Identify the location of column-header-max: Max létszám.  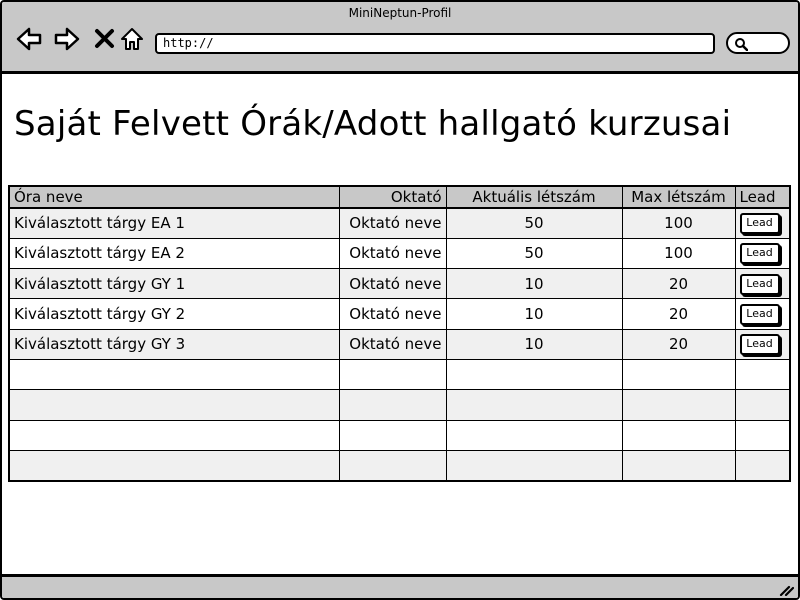
(678, 197).